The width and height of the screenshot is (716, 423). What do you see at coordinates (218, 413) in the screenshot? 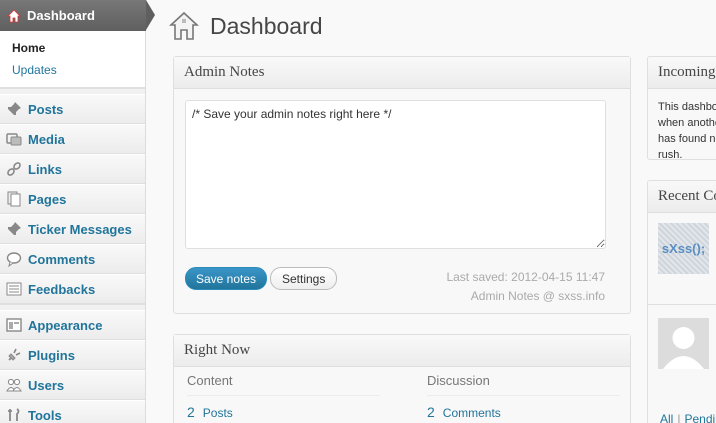
I see `posts-link: Posts` at bounding box center [218, 413].